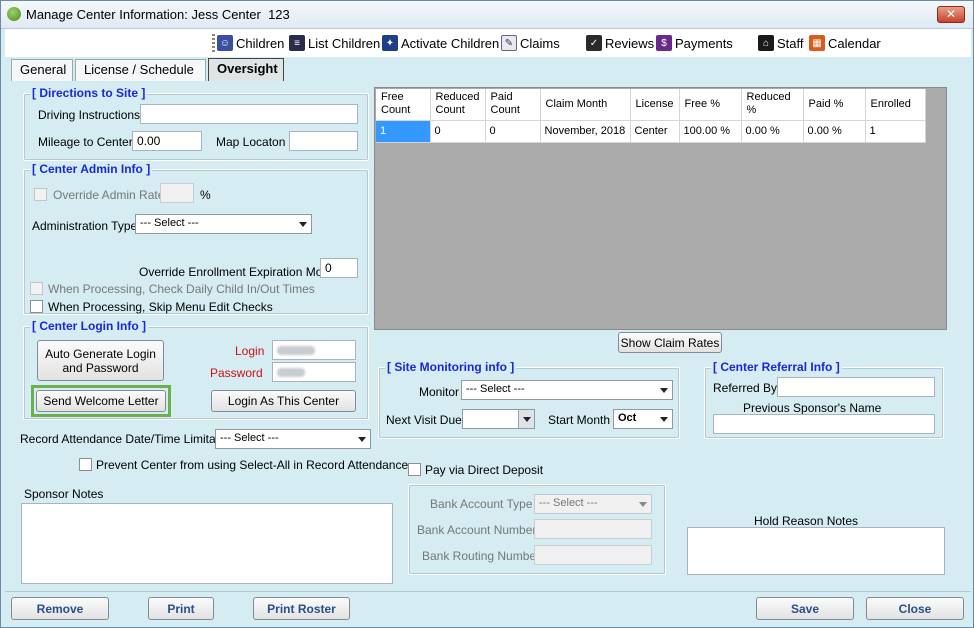 Image resolution: width=974 pixels, height=628 pixels. What do you see at coordinates (36, 306) in the screenshot?
I see `skip-menu-checkbox` at bounding box center [36, 306].